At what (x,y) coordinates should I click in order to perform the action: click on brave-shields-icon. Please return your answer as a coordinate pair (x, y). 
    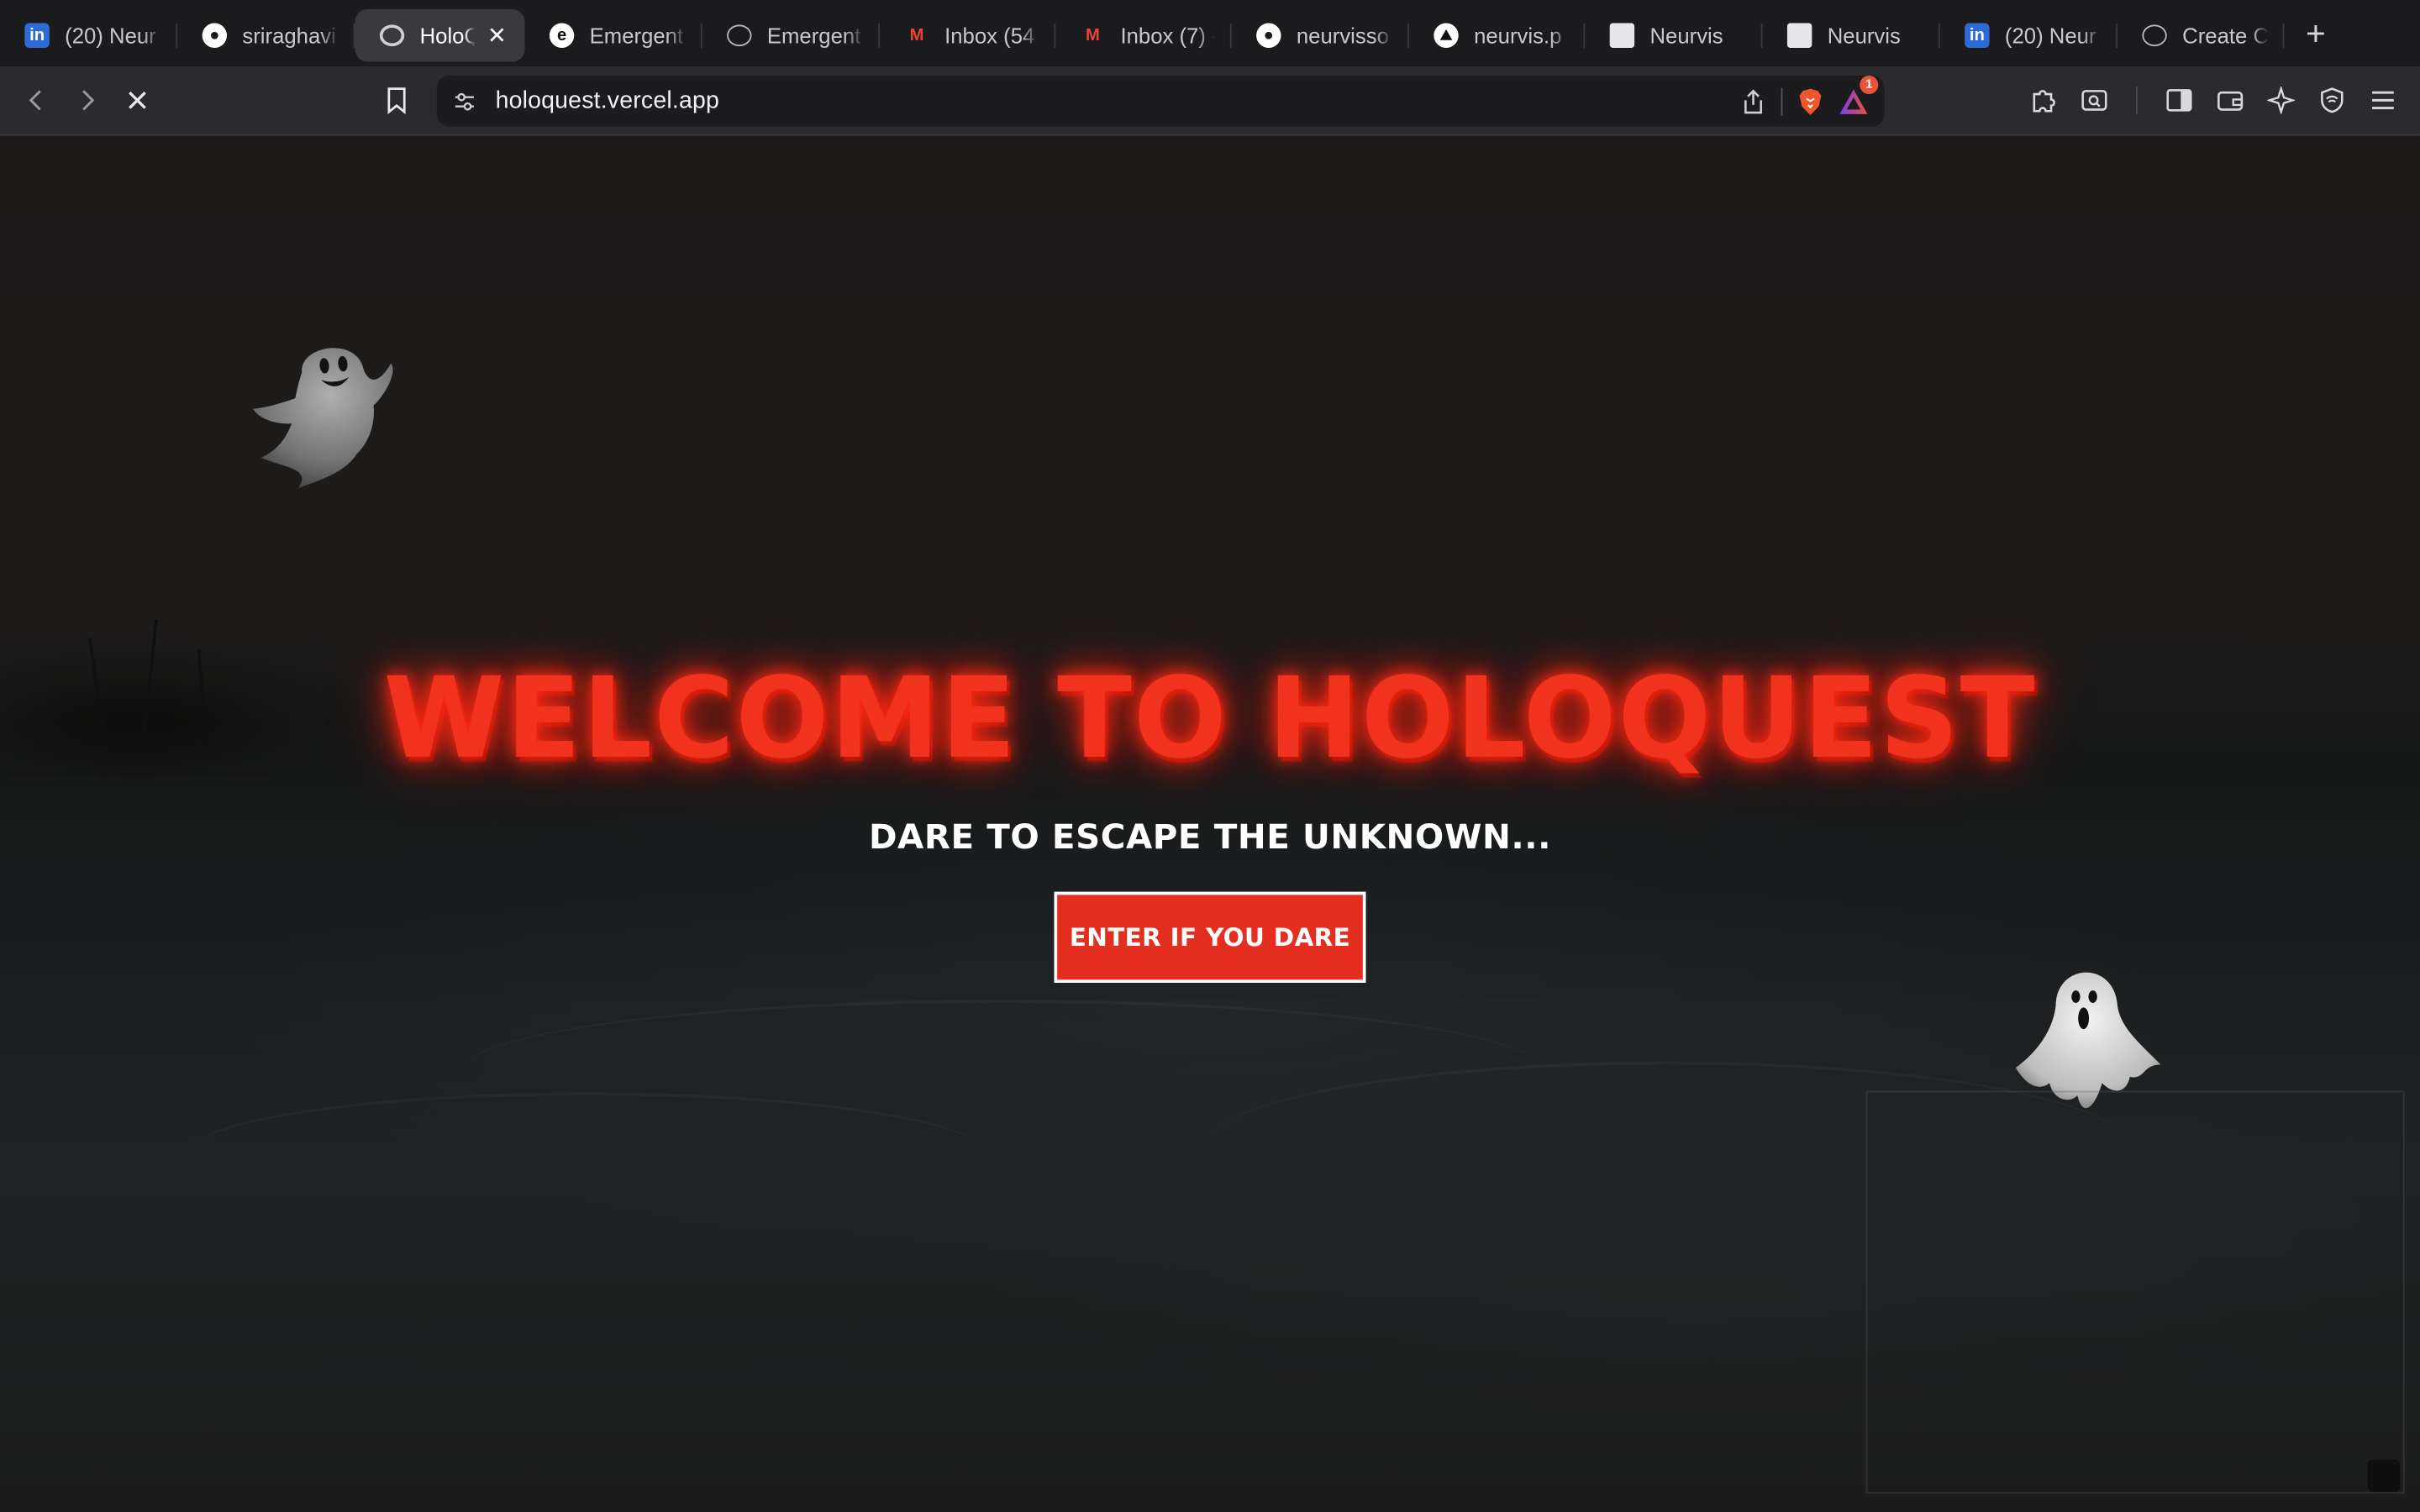
    Looking at the image, I should click on (1810, 101).